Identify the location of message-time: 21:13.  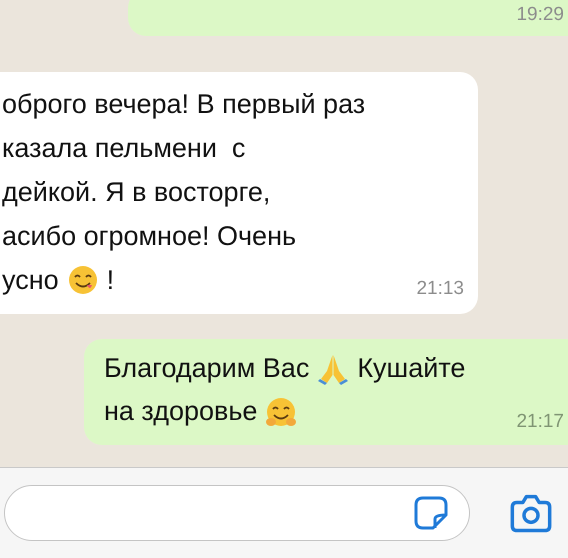
(440, 289).